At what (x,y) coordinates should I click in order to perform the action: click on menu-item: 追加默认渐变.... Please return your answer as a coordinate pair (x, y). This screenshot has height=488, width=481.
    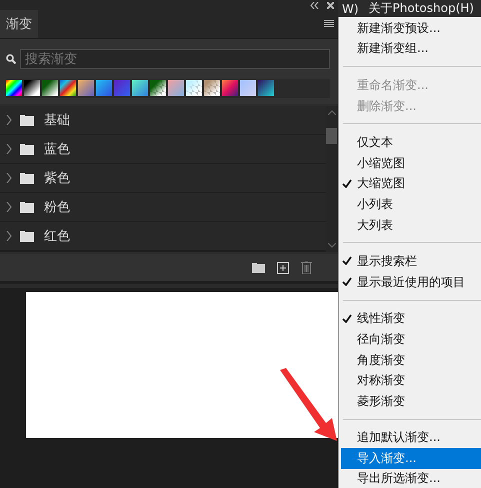
    Looking at the image, I should click on (410, 438).